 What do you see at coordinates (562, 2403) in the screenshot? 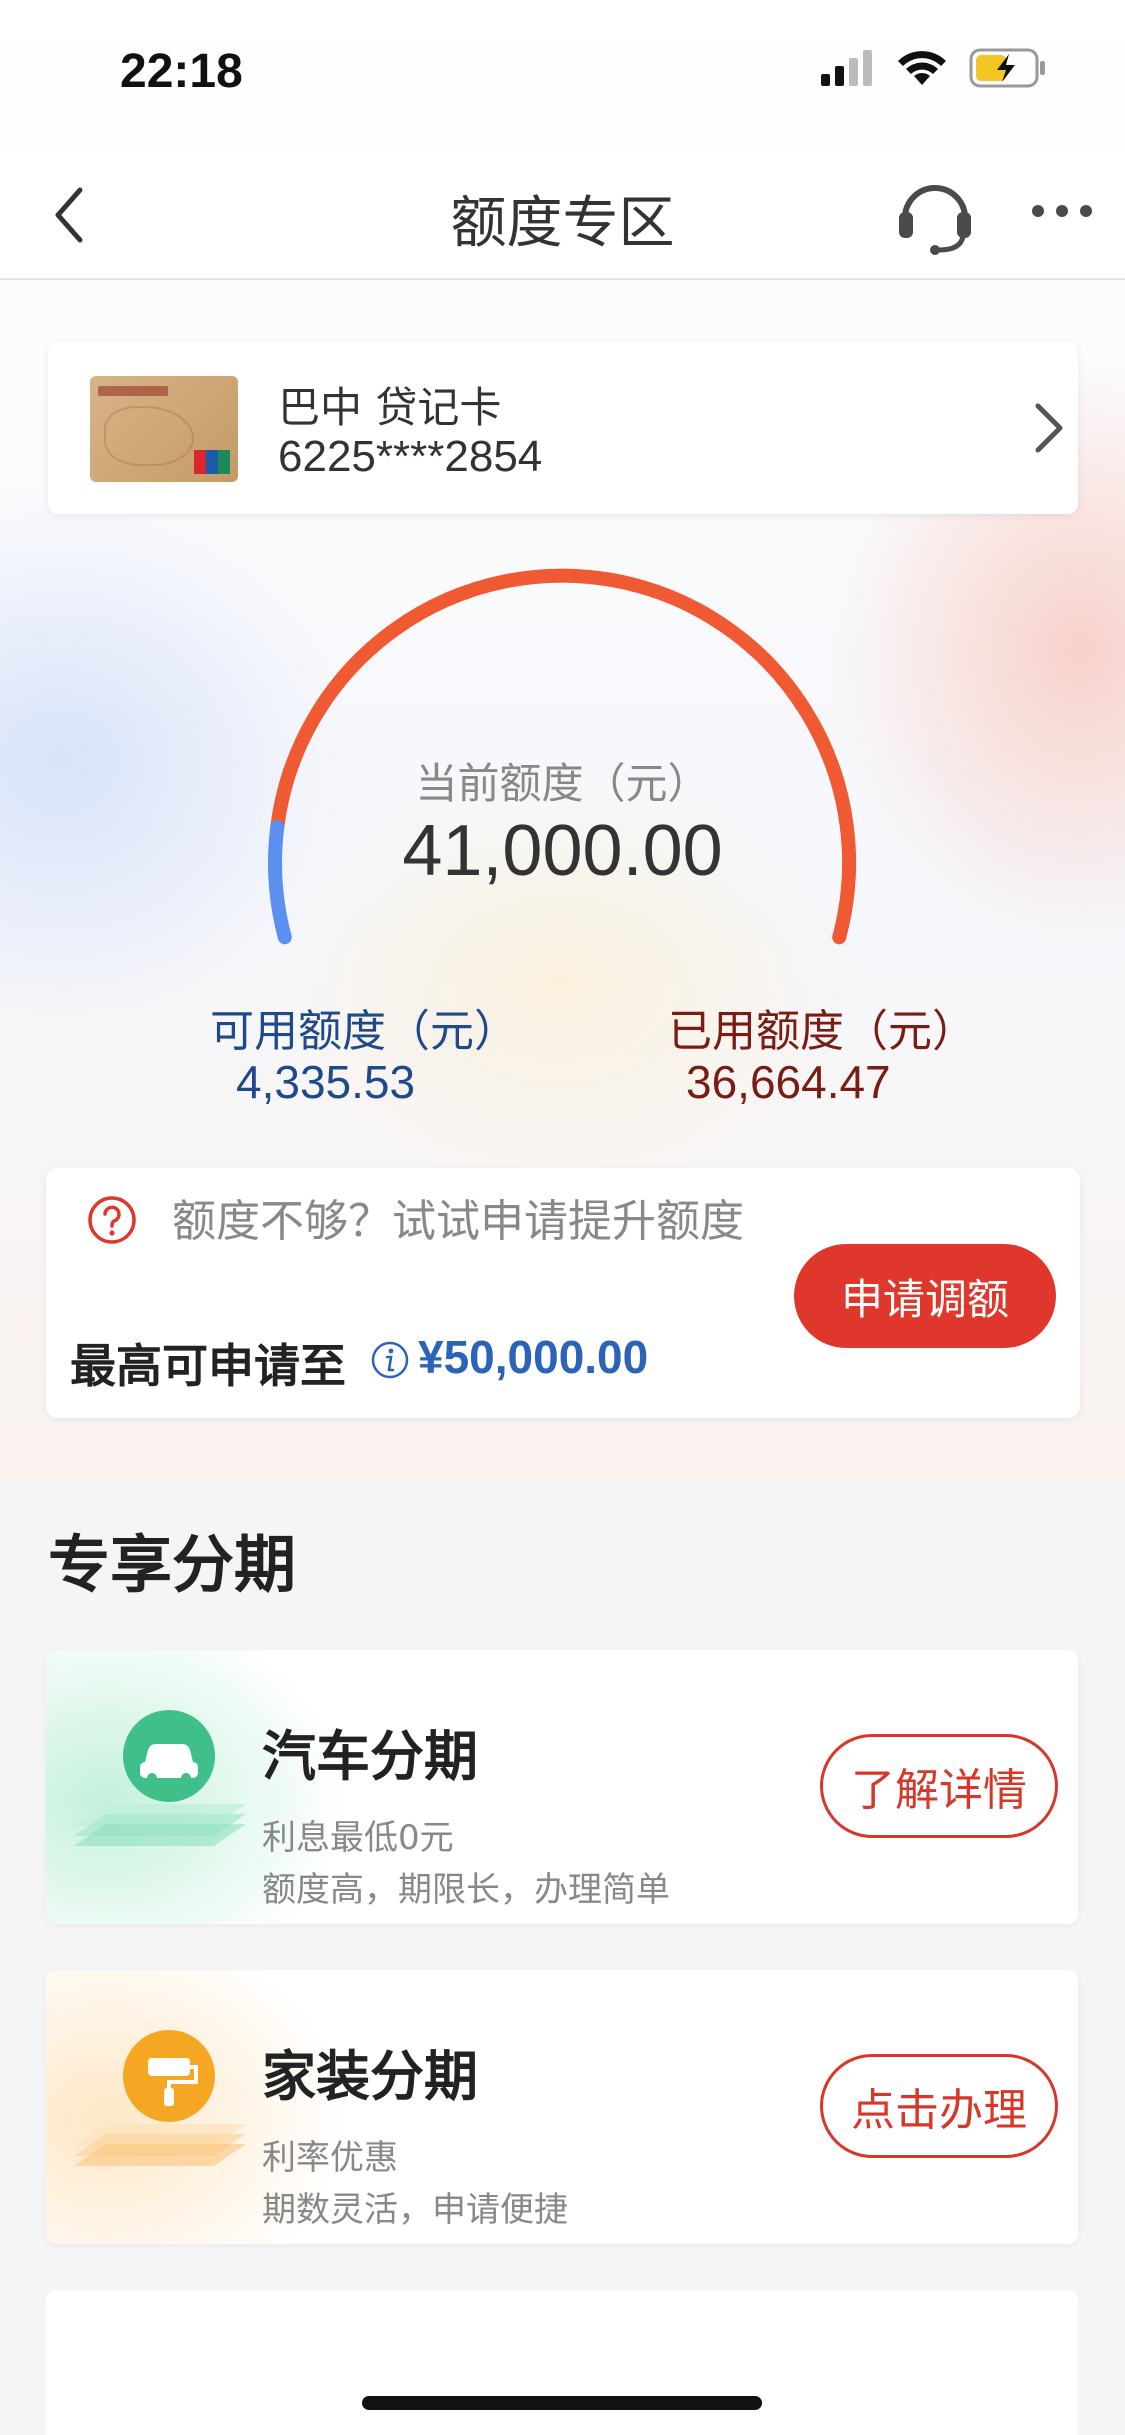
I see `home-indicator` at bounding box center [562, 2403].